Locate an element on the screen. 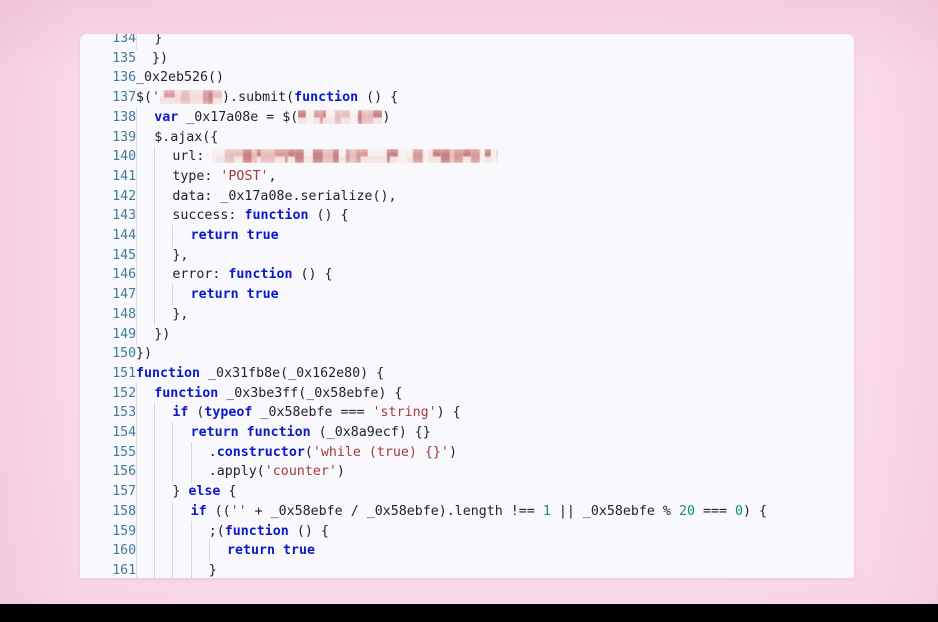  code-line: 144 return true is located at coordinates (467, 236).